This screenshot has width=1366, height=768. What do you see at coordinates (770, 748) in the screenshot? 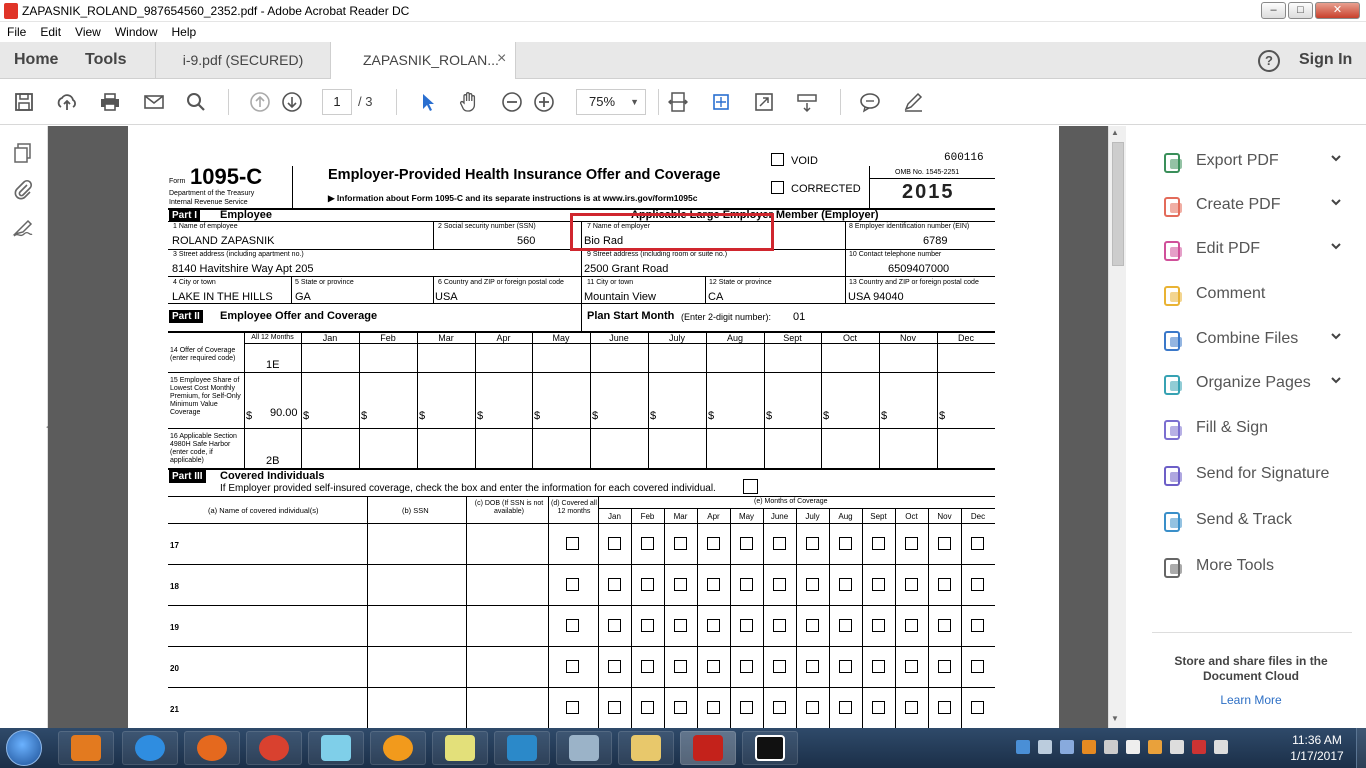
I see `taskbar-7zip` at bounding box center [770, 748].